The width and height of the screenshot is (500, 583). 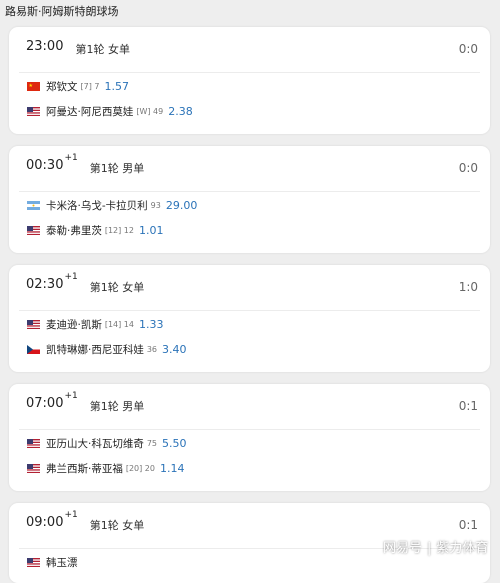 I want to click on player-seed: [14] 14, so click(x=119, y=324).